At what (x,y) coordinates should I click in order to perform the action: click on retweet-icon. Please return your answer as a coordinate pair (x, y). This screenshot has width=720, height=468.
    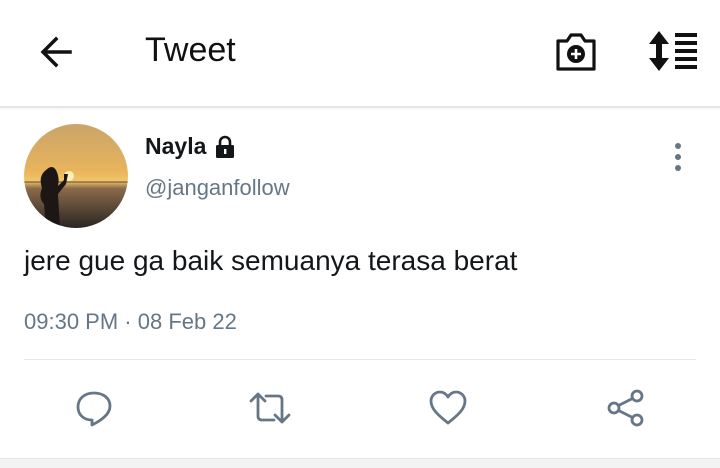
    Looking at the image, I should click on (270, 408).